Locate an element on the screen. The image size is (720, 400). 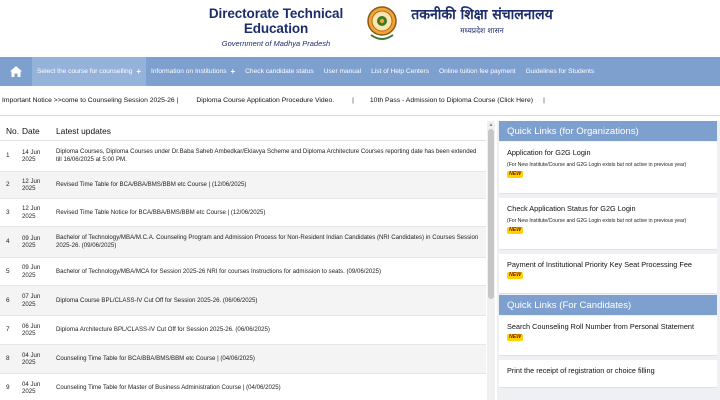
nav-check-status: Check candidate status is located at coordinates (279, 71).